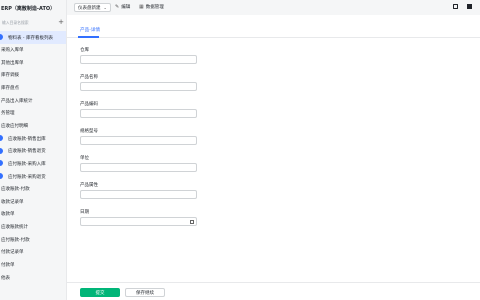 Image resolution: width=480 pixels, height=300 pixels. What do you see at coordinates (89, 131) in the screenshot?
I see `field-label: 规格型号` at bounding box center [89, 131].